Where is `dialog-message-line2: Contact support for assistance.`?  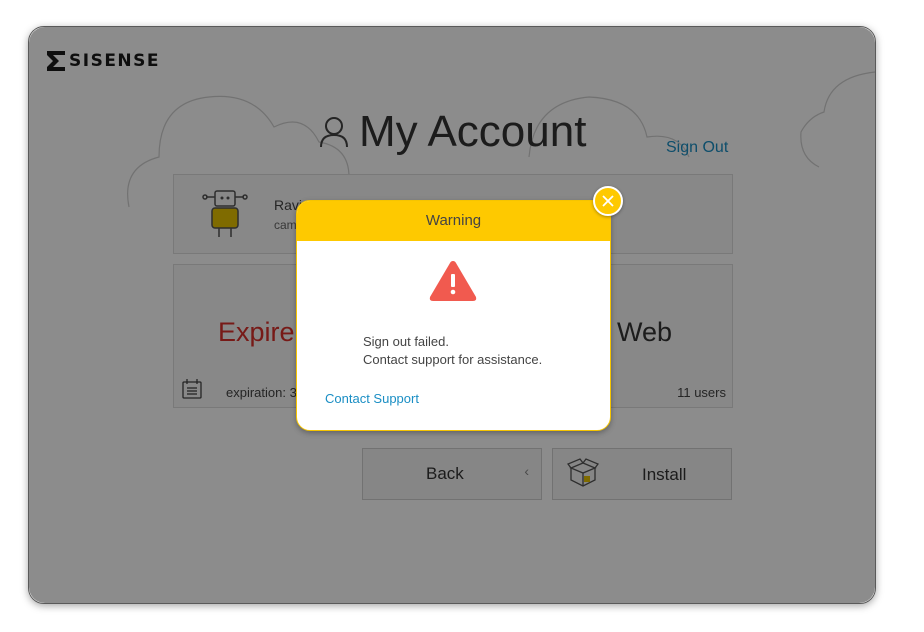
dialog-message-line2: Contact support for assistance. is located at coordinates (453, 359).